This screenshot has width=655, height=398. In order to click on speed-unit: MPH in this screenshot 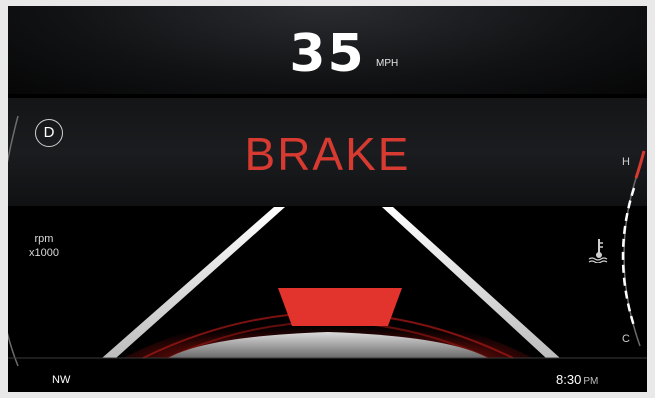, I will do `click(387, 63)`.